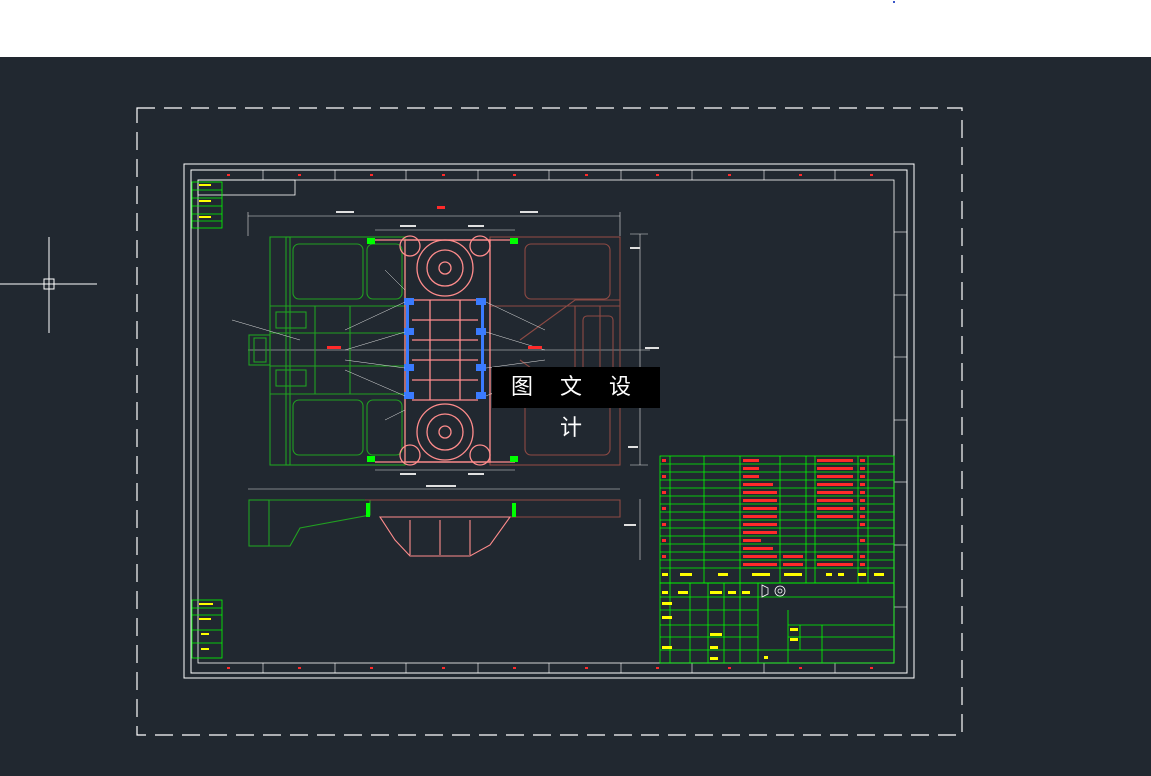  I want to click on connector-markers, so click(445, 348).